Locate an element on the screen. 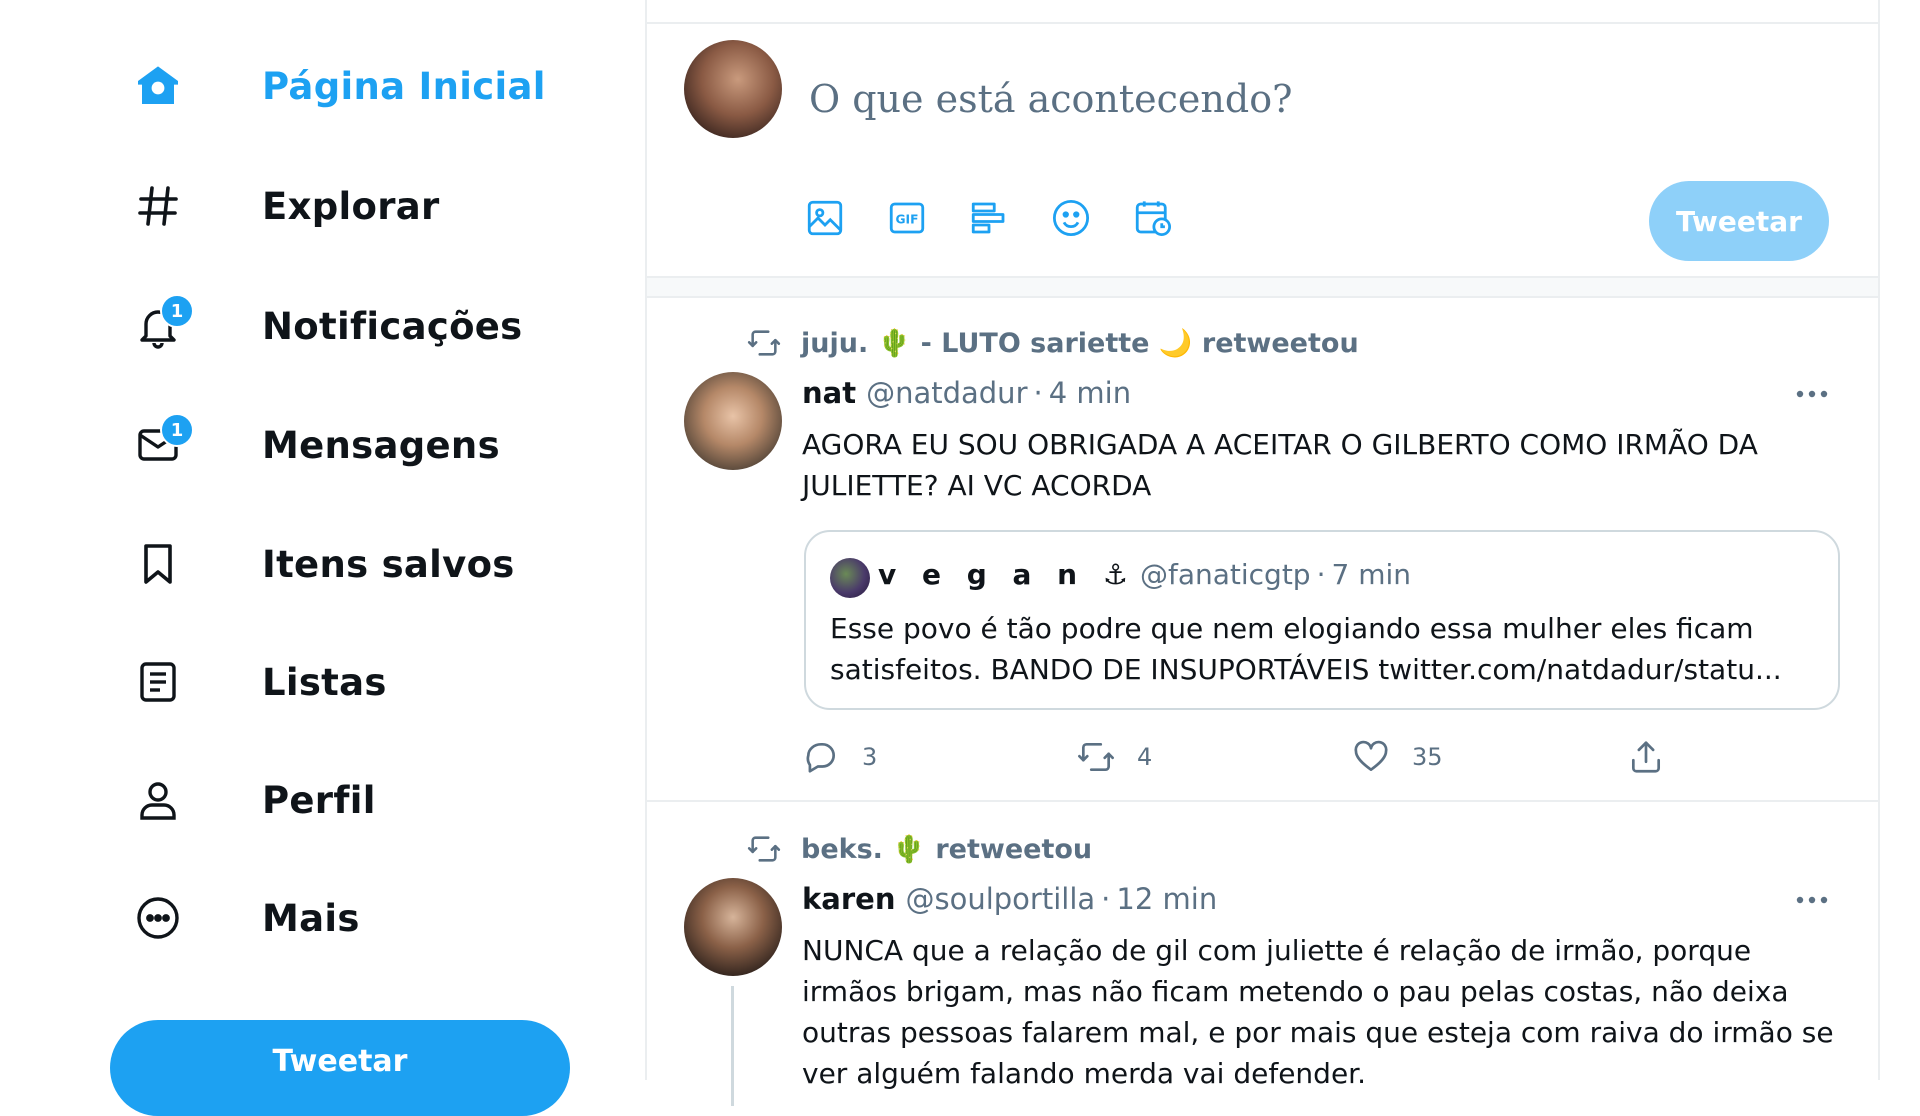 Image resolution: width=1920 pixels, height=1116 pixels. sidebar-item-lists: Listas is located at coordinates (259, 682).